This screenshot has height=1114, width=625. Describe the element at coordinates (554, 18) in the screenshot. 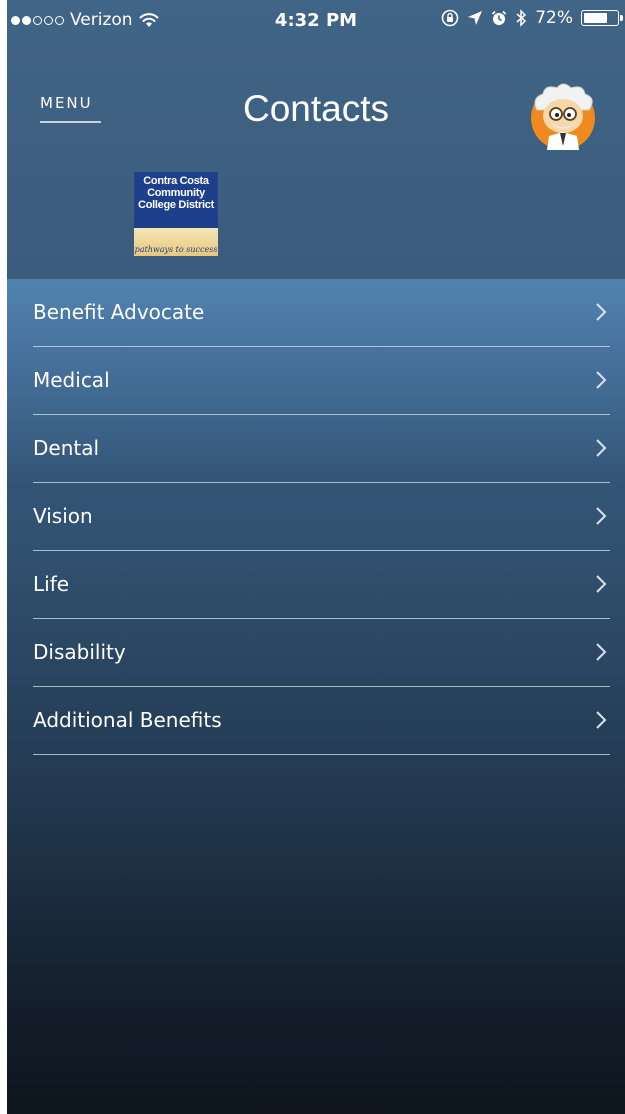

I see `battery-percentage: 72%` at that location.